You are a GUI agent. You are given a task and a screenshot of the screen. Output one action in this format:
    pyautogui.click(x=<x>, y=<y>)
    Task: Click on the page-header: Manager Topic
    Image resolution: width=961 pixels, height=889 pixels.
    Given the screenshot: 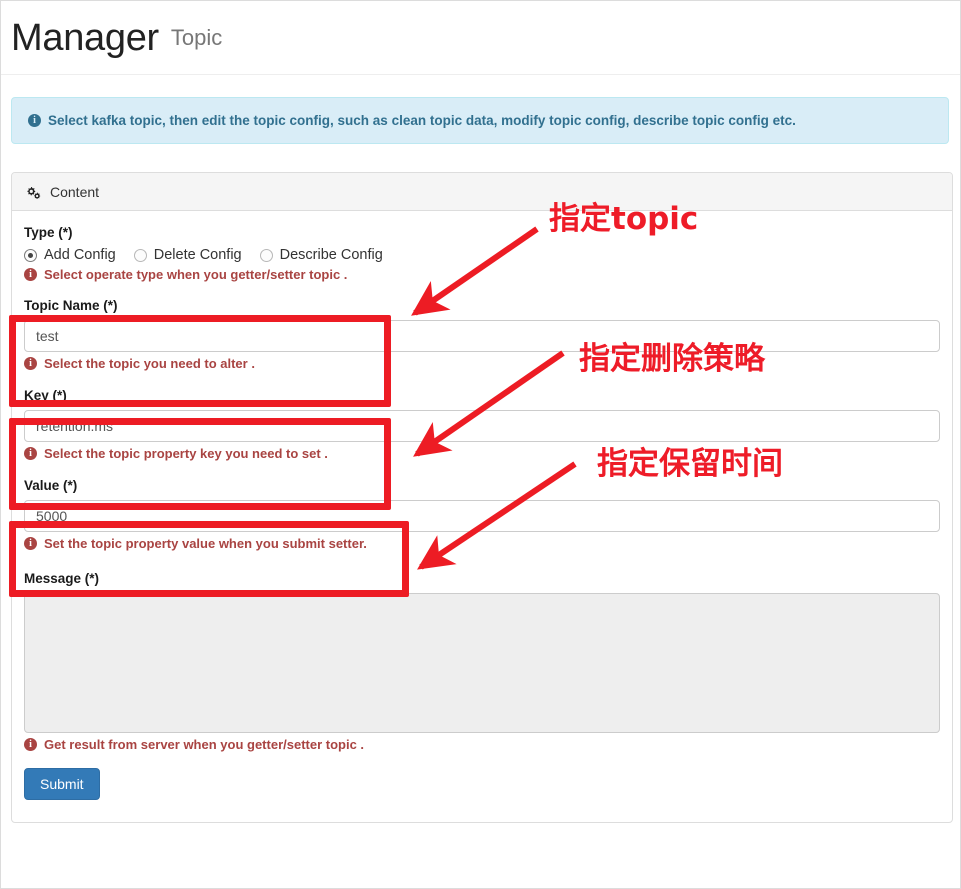 What is the action you would take?
    pyautogui.click(x=480, y=38)
    